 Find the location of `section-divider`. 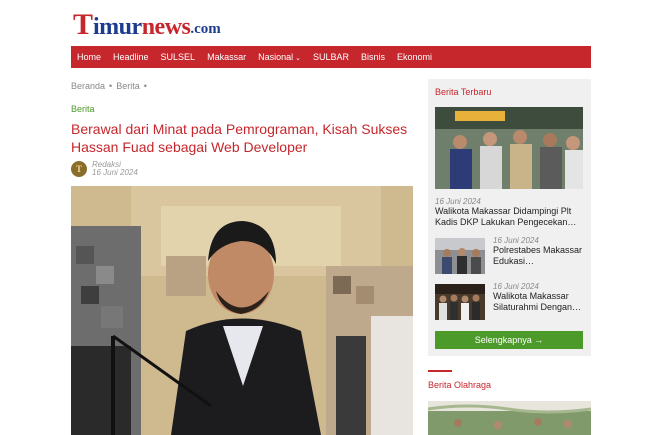

section-divider is located at coordinates (440, 371).